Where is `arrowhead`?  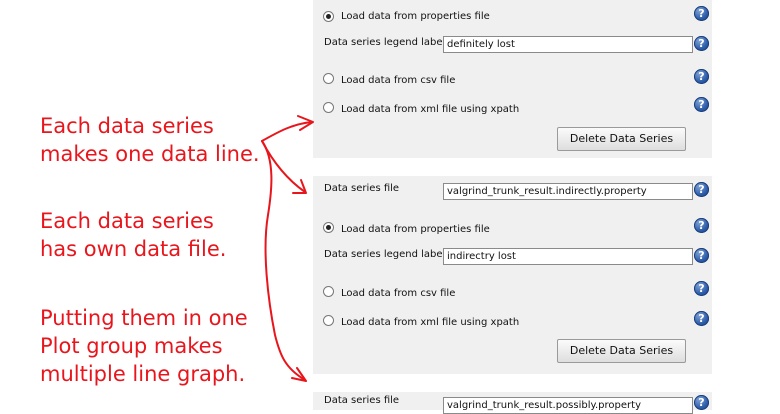 arrowhead is located at coordinates (299, 374).